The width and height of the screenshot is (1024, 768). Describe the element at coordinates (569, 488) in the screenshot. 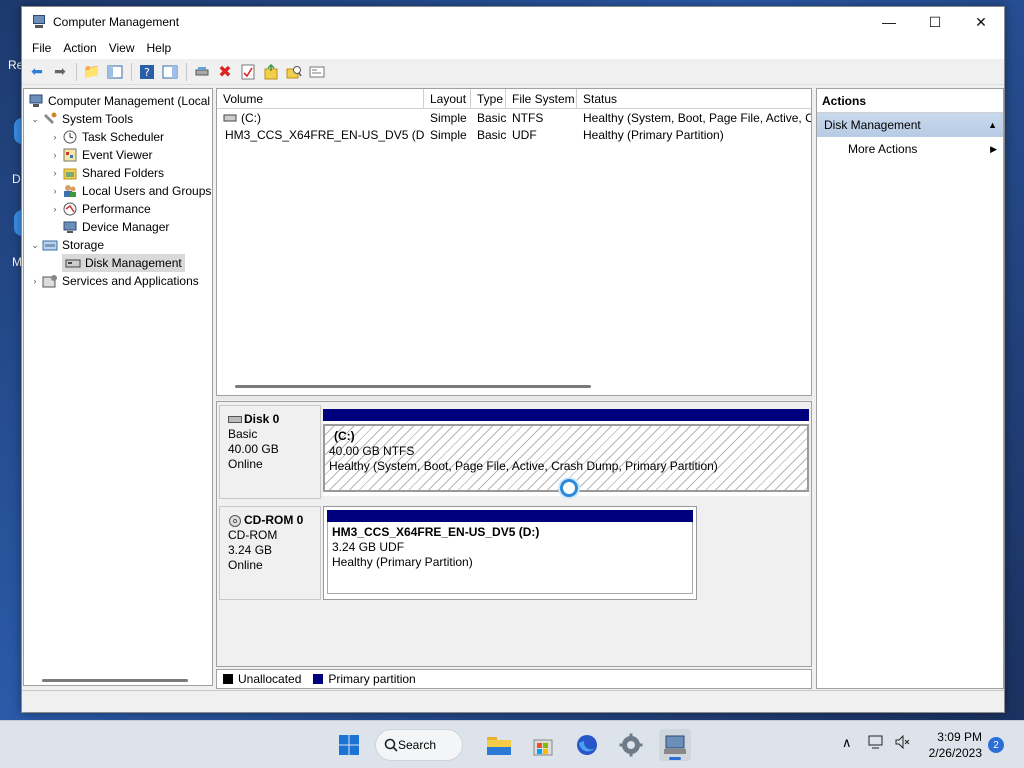

I see `busy-spinner-icon` at that location.